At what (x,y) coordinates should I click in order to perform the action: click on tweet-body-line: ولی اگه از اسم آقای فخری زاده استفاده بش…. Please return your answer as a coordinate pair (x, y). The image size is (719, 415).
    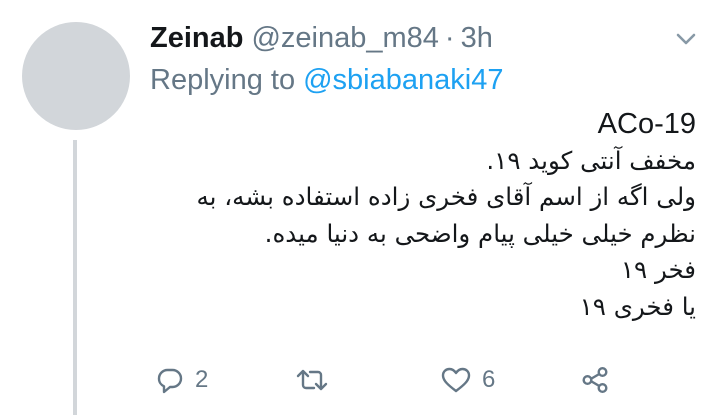
    Looking at the image, I should click on (446, 196).